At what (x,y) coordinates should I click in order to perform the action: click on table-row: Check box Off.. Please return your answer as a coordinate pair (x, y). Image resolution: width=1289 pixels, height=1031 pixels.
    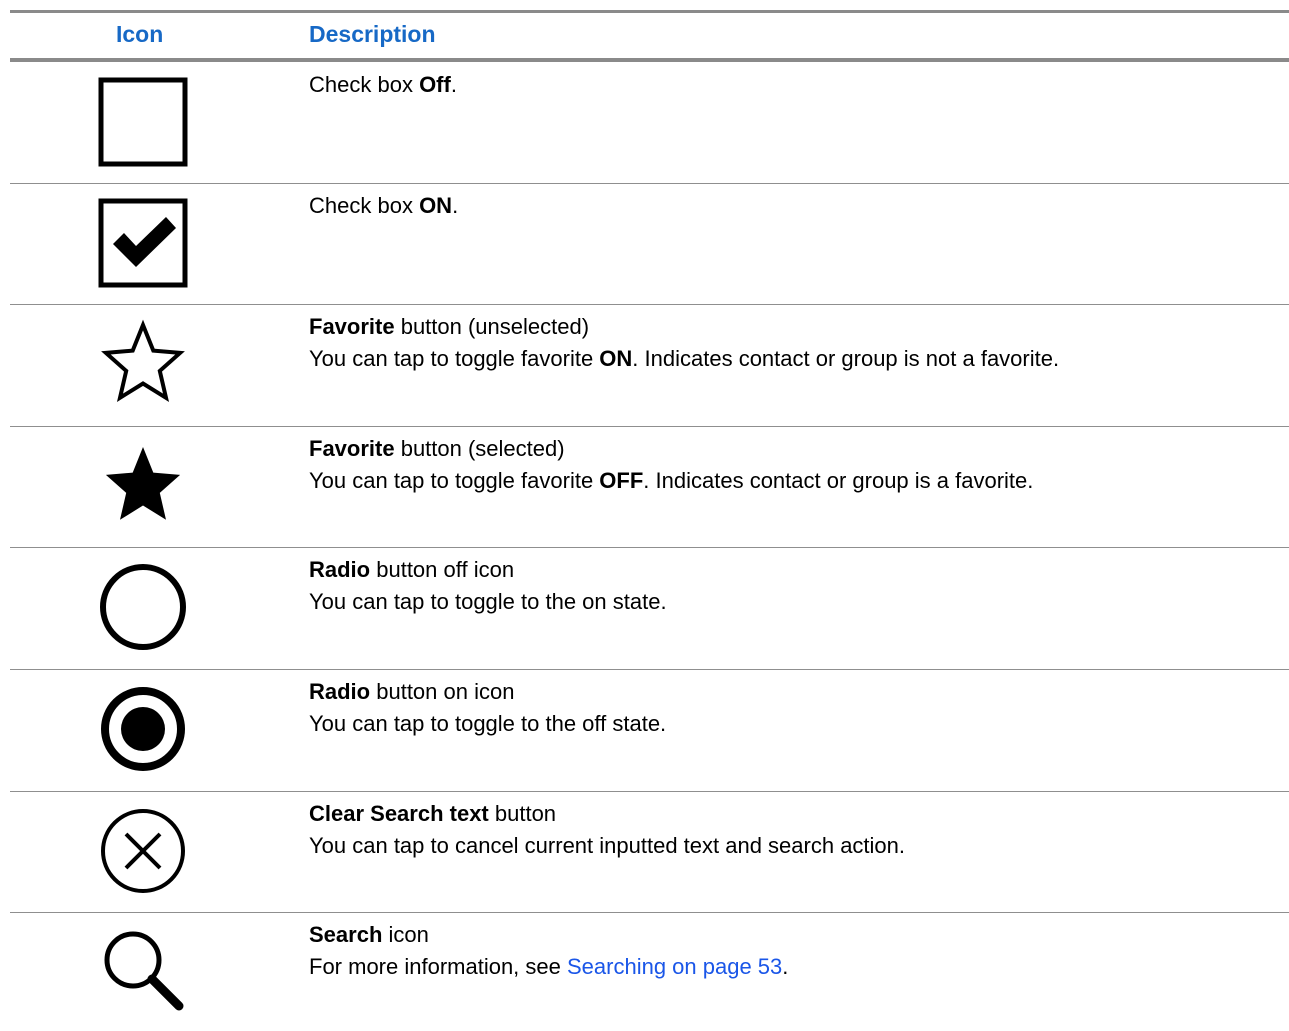
    Looking at the image, I should click on (644, 123).